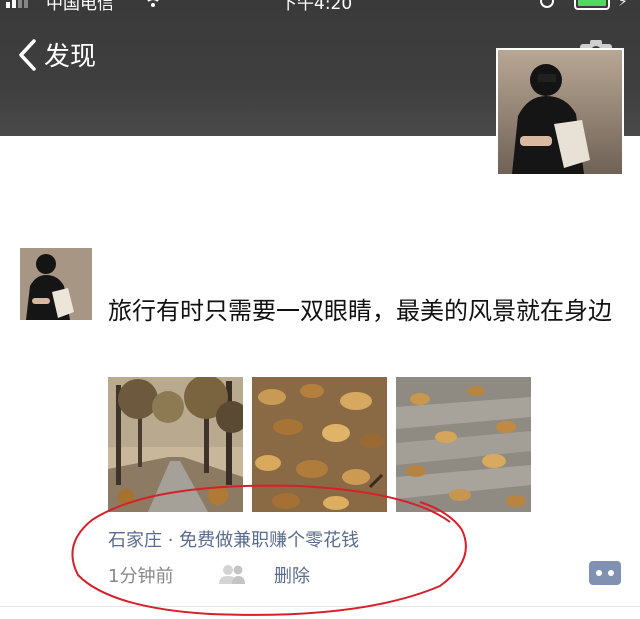  I want to click on photo-grid, so click(319, 444).